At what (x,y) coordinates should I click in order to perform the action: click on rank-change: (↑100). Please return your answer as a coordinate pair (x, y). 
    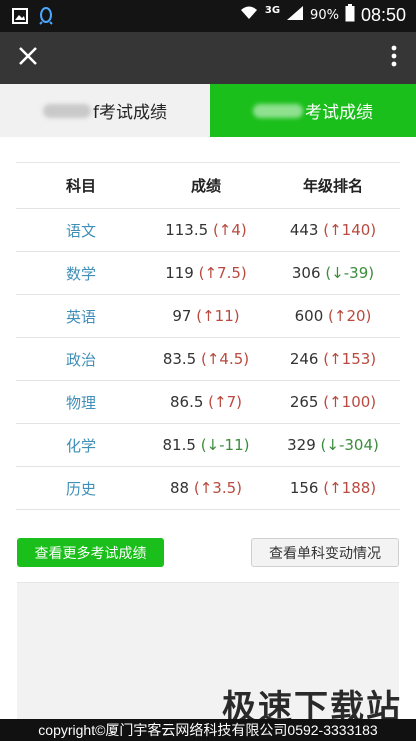
    Looking at the image, I should click on (350, 402).